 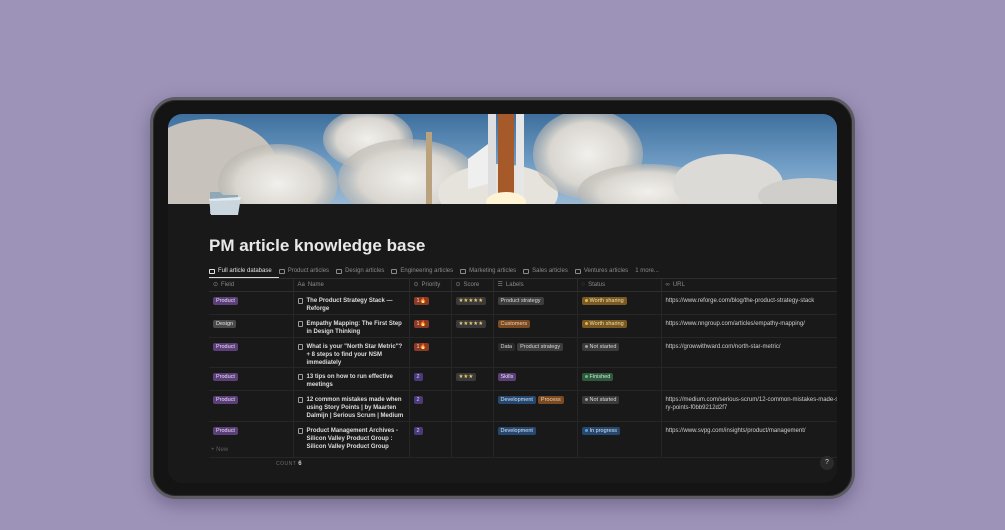 What do you see at coordinates (466, 377) in the screenshot?
I see `score-tag: ★★★` at bounding box center [466, 377].